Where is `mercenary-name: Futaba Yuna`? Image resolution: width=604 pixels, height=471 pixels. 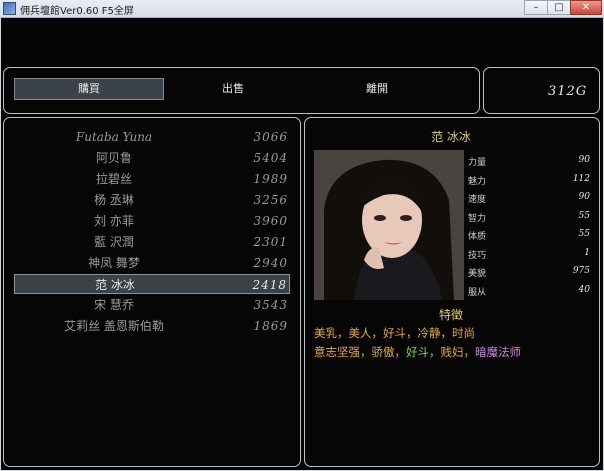 mercenary-name: Futaba Yuna is located at coordinates (114, 137).